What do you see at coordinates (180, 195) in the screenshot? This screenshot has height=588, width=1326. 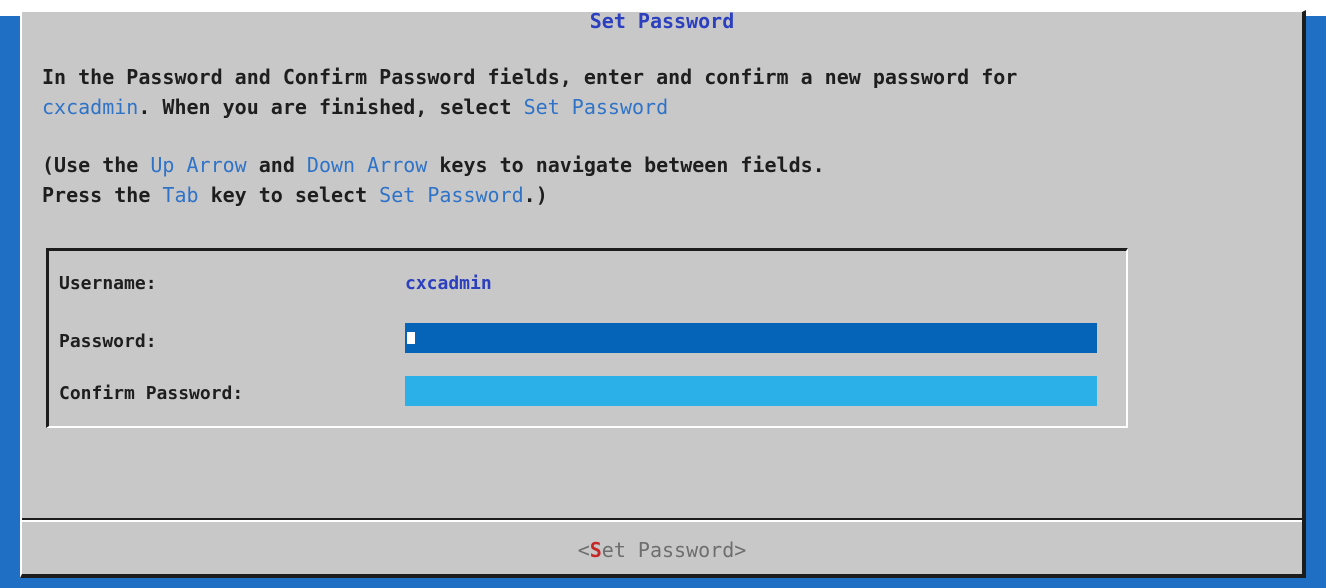 I see `help-tab-key: Tab` at bounding box center [180, 195].